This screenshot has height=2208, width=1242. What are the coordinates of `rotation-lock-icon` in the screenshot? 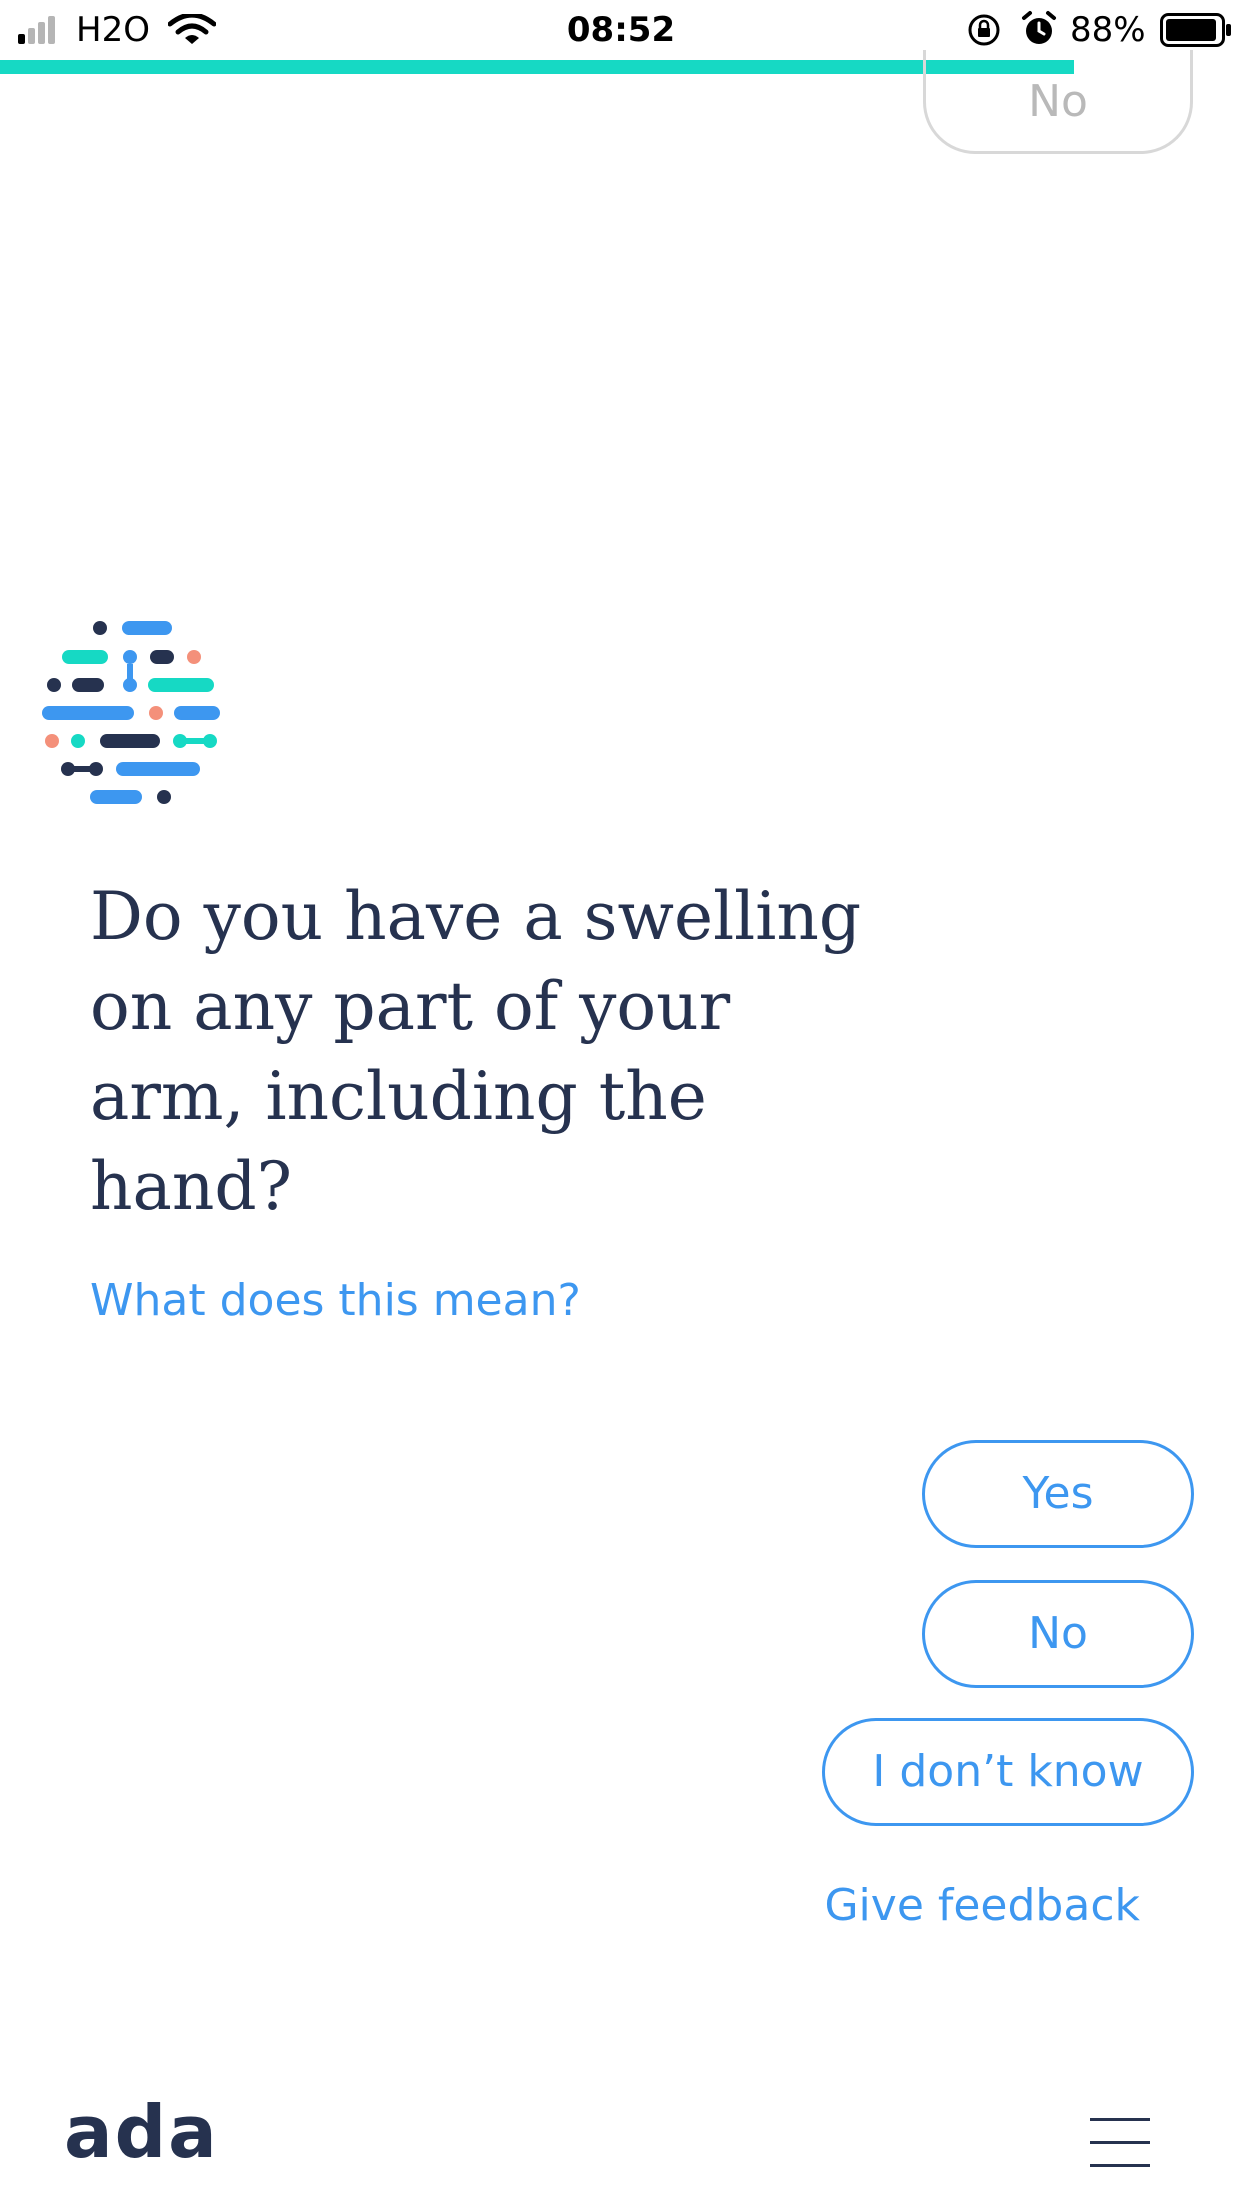 It's located at (984, 30).